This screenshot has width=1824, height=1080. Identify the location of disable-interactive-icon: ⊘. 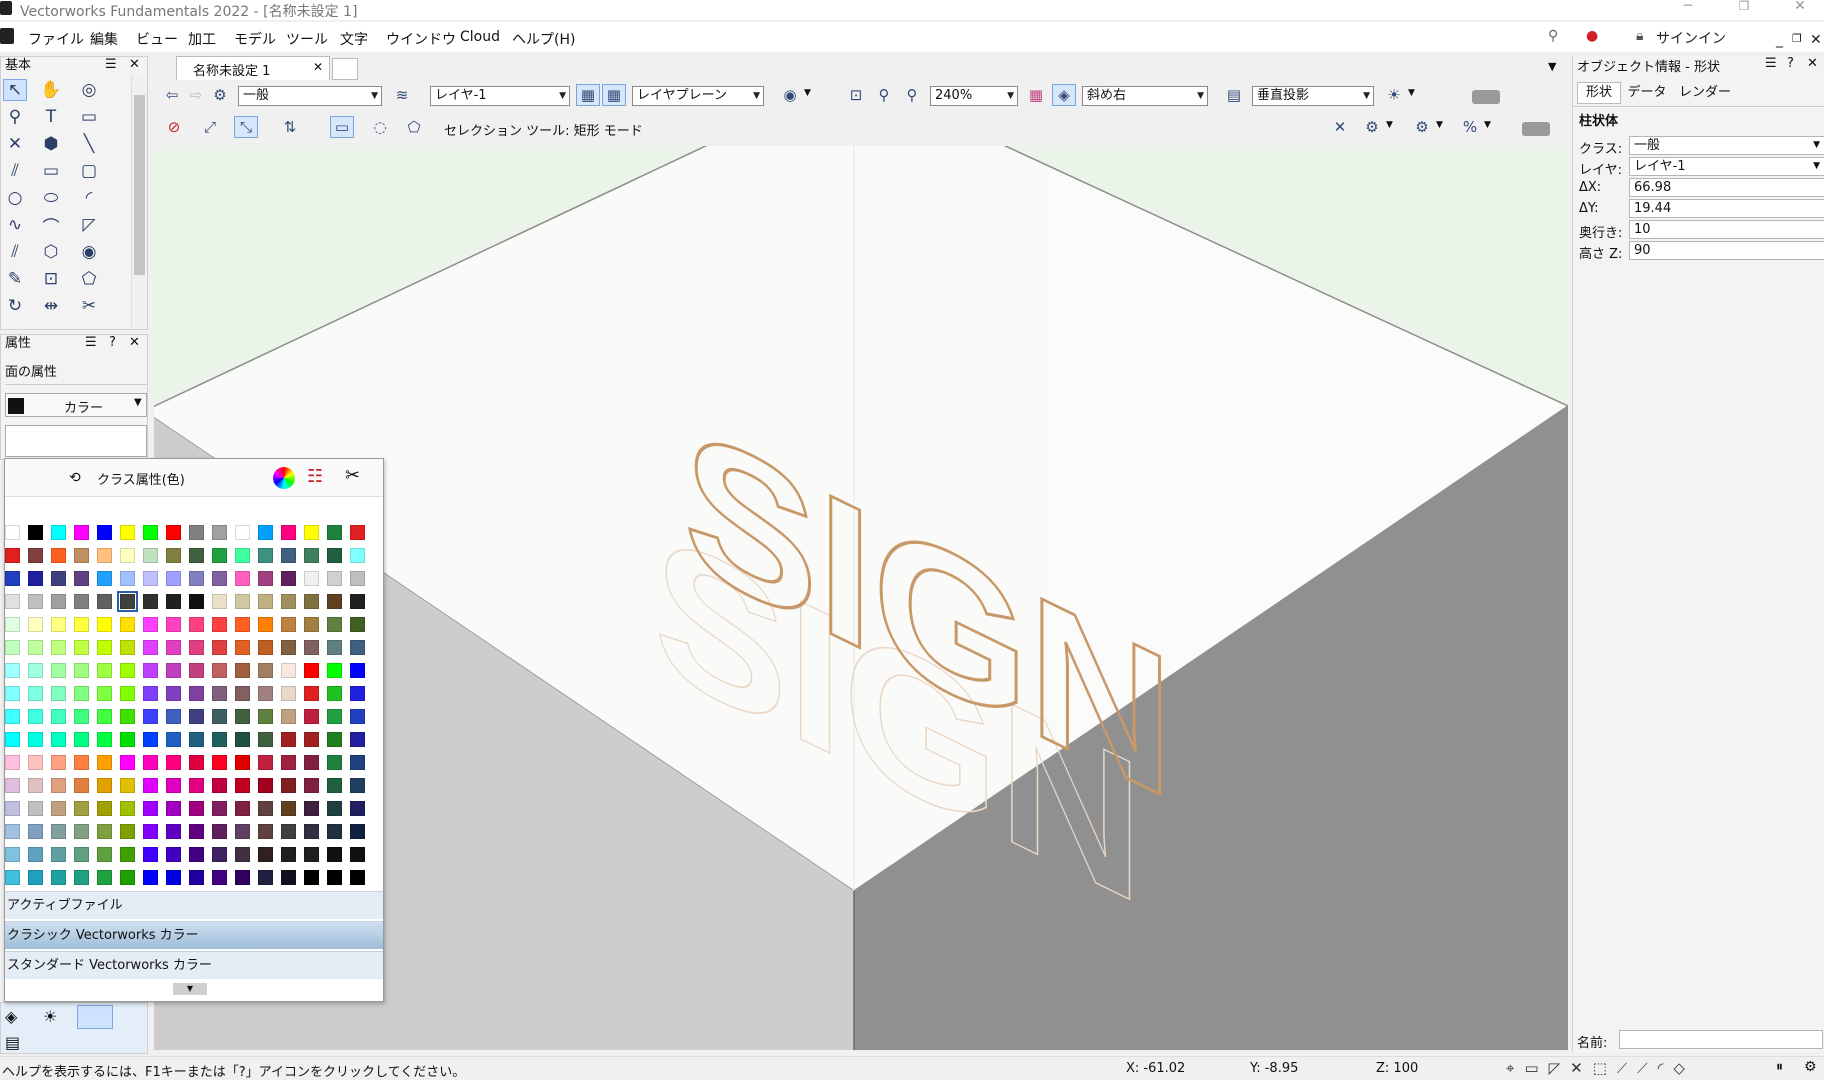
(174, 127).